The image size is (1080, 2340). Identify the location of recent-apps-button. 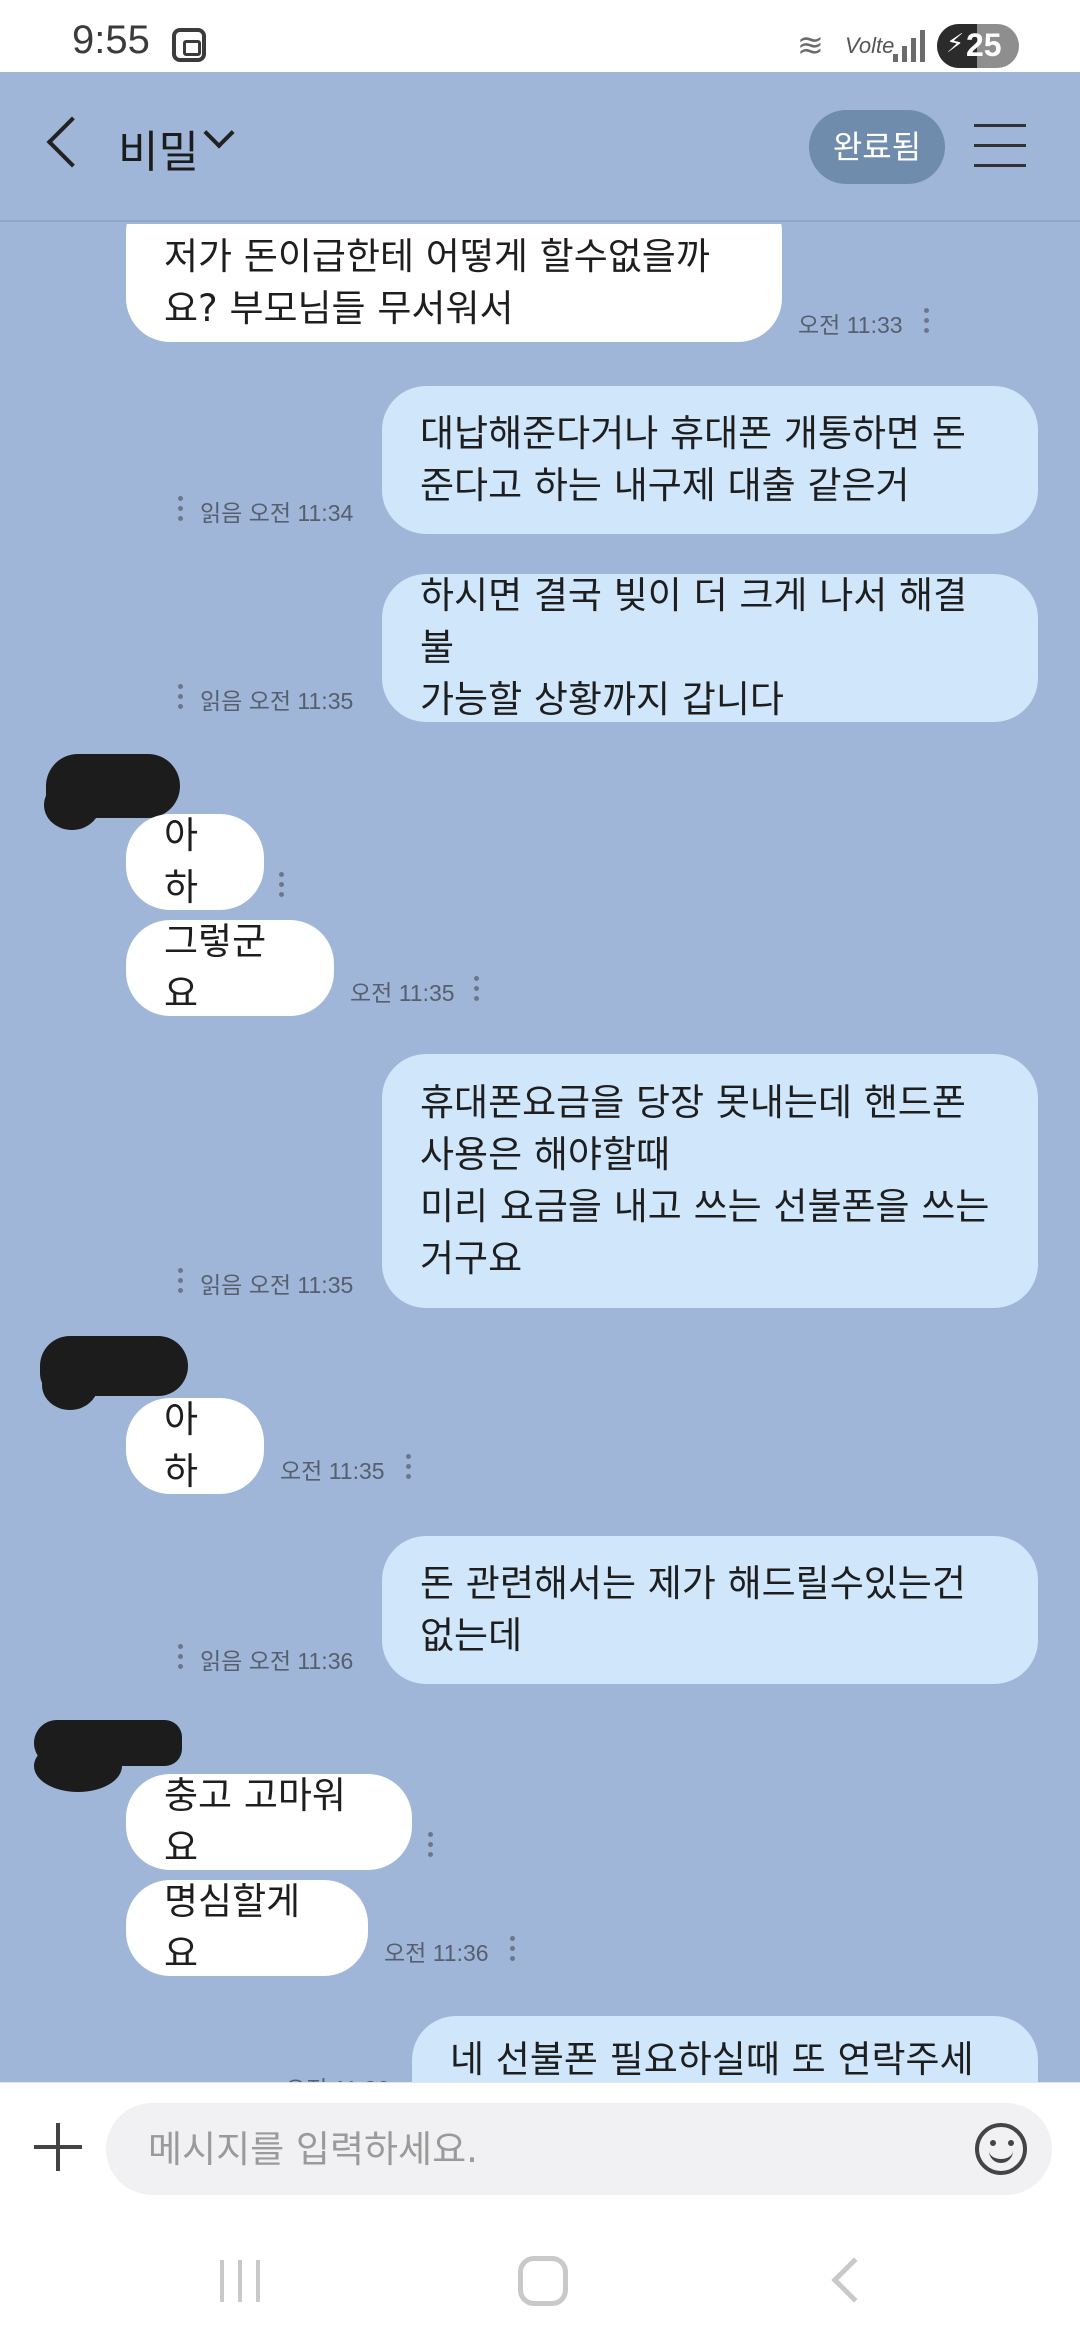
(242, 2281).